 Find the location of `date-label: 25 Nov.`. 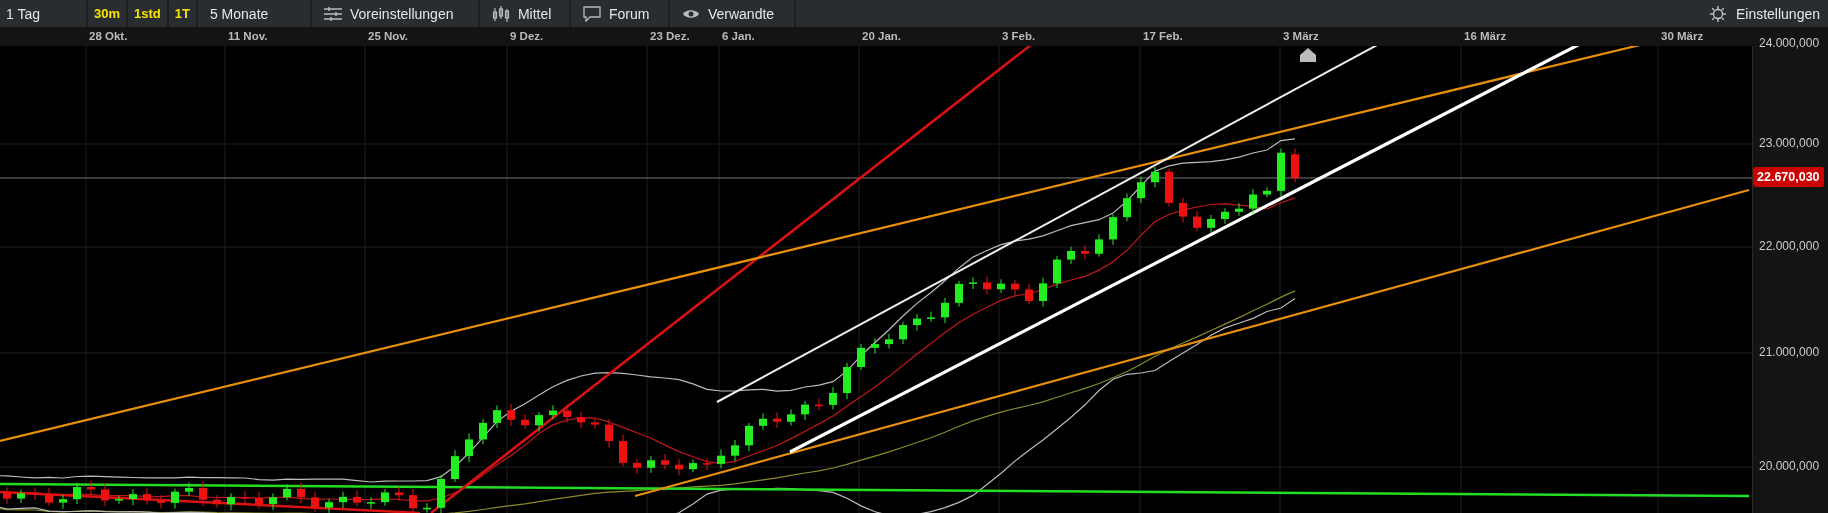

date-label: 25 Nov. is located at coordinates (388, 36).